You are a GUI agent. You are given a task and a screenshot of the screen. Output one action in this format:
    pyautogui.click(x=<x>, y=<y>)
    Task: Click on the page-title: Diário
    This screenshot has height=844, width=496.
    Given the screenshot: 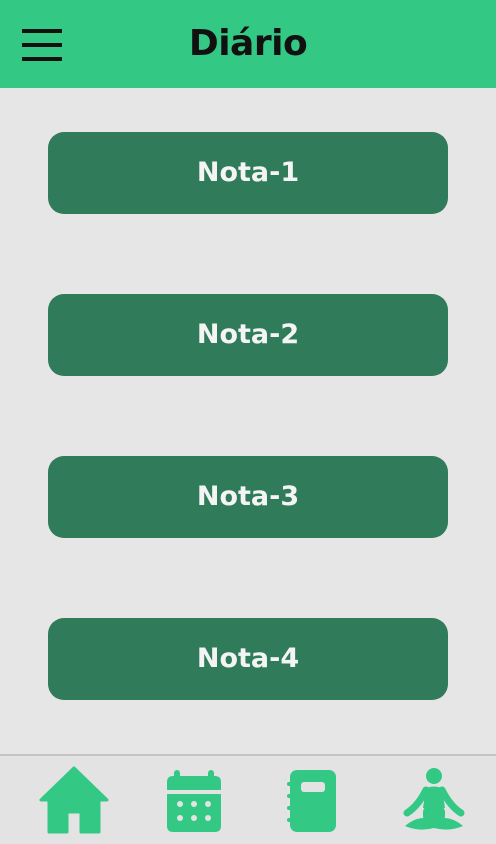 What is the action you would take?
    pyautogui.click(x=248, y=43)
    